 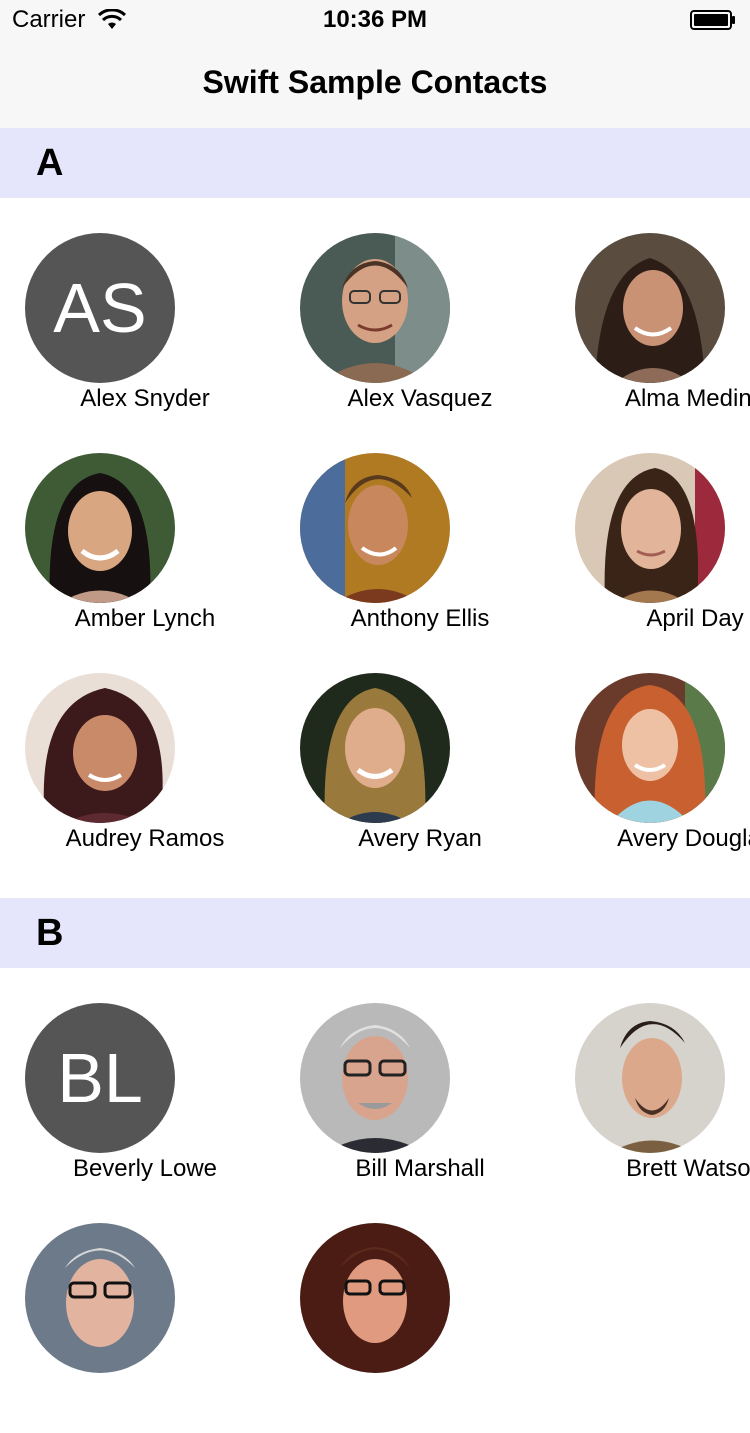 I want to click on contact-cell-alma-medina: Alma Medina, so click(x=662, y=338).